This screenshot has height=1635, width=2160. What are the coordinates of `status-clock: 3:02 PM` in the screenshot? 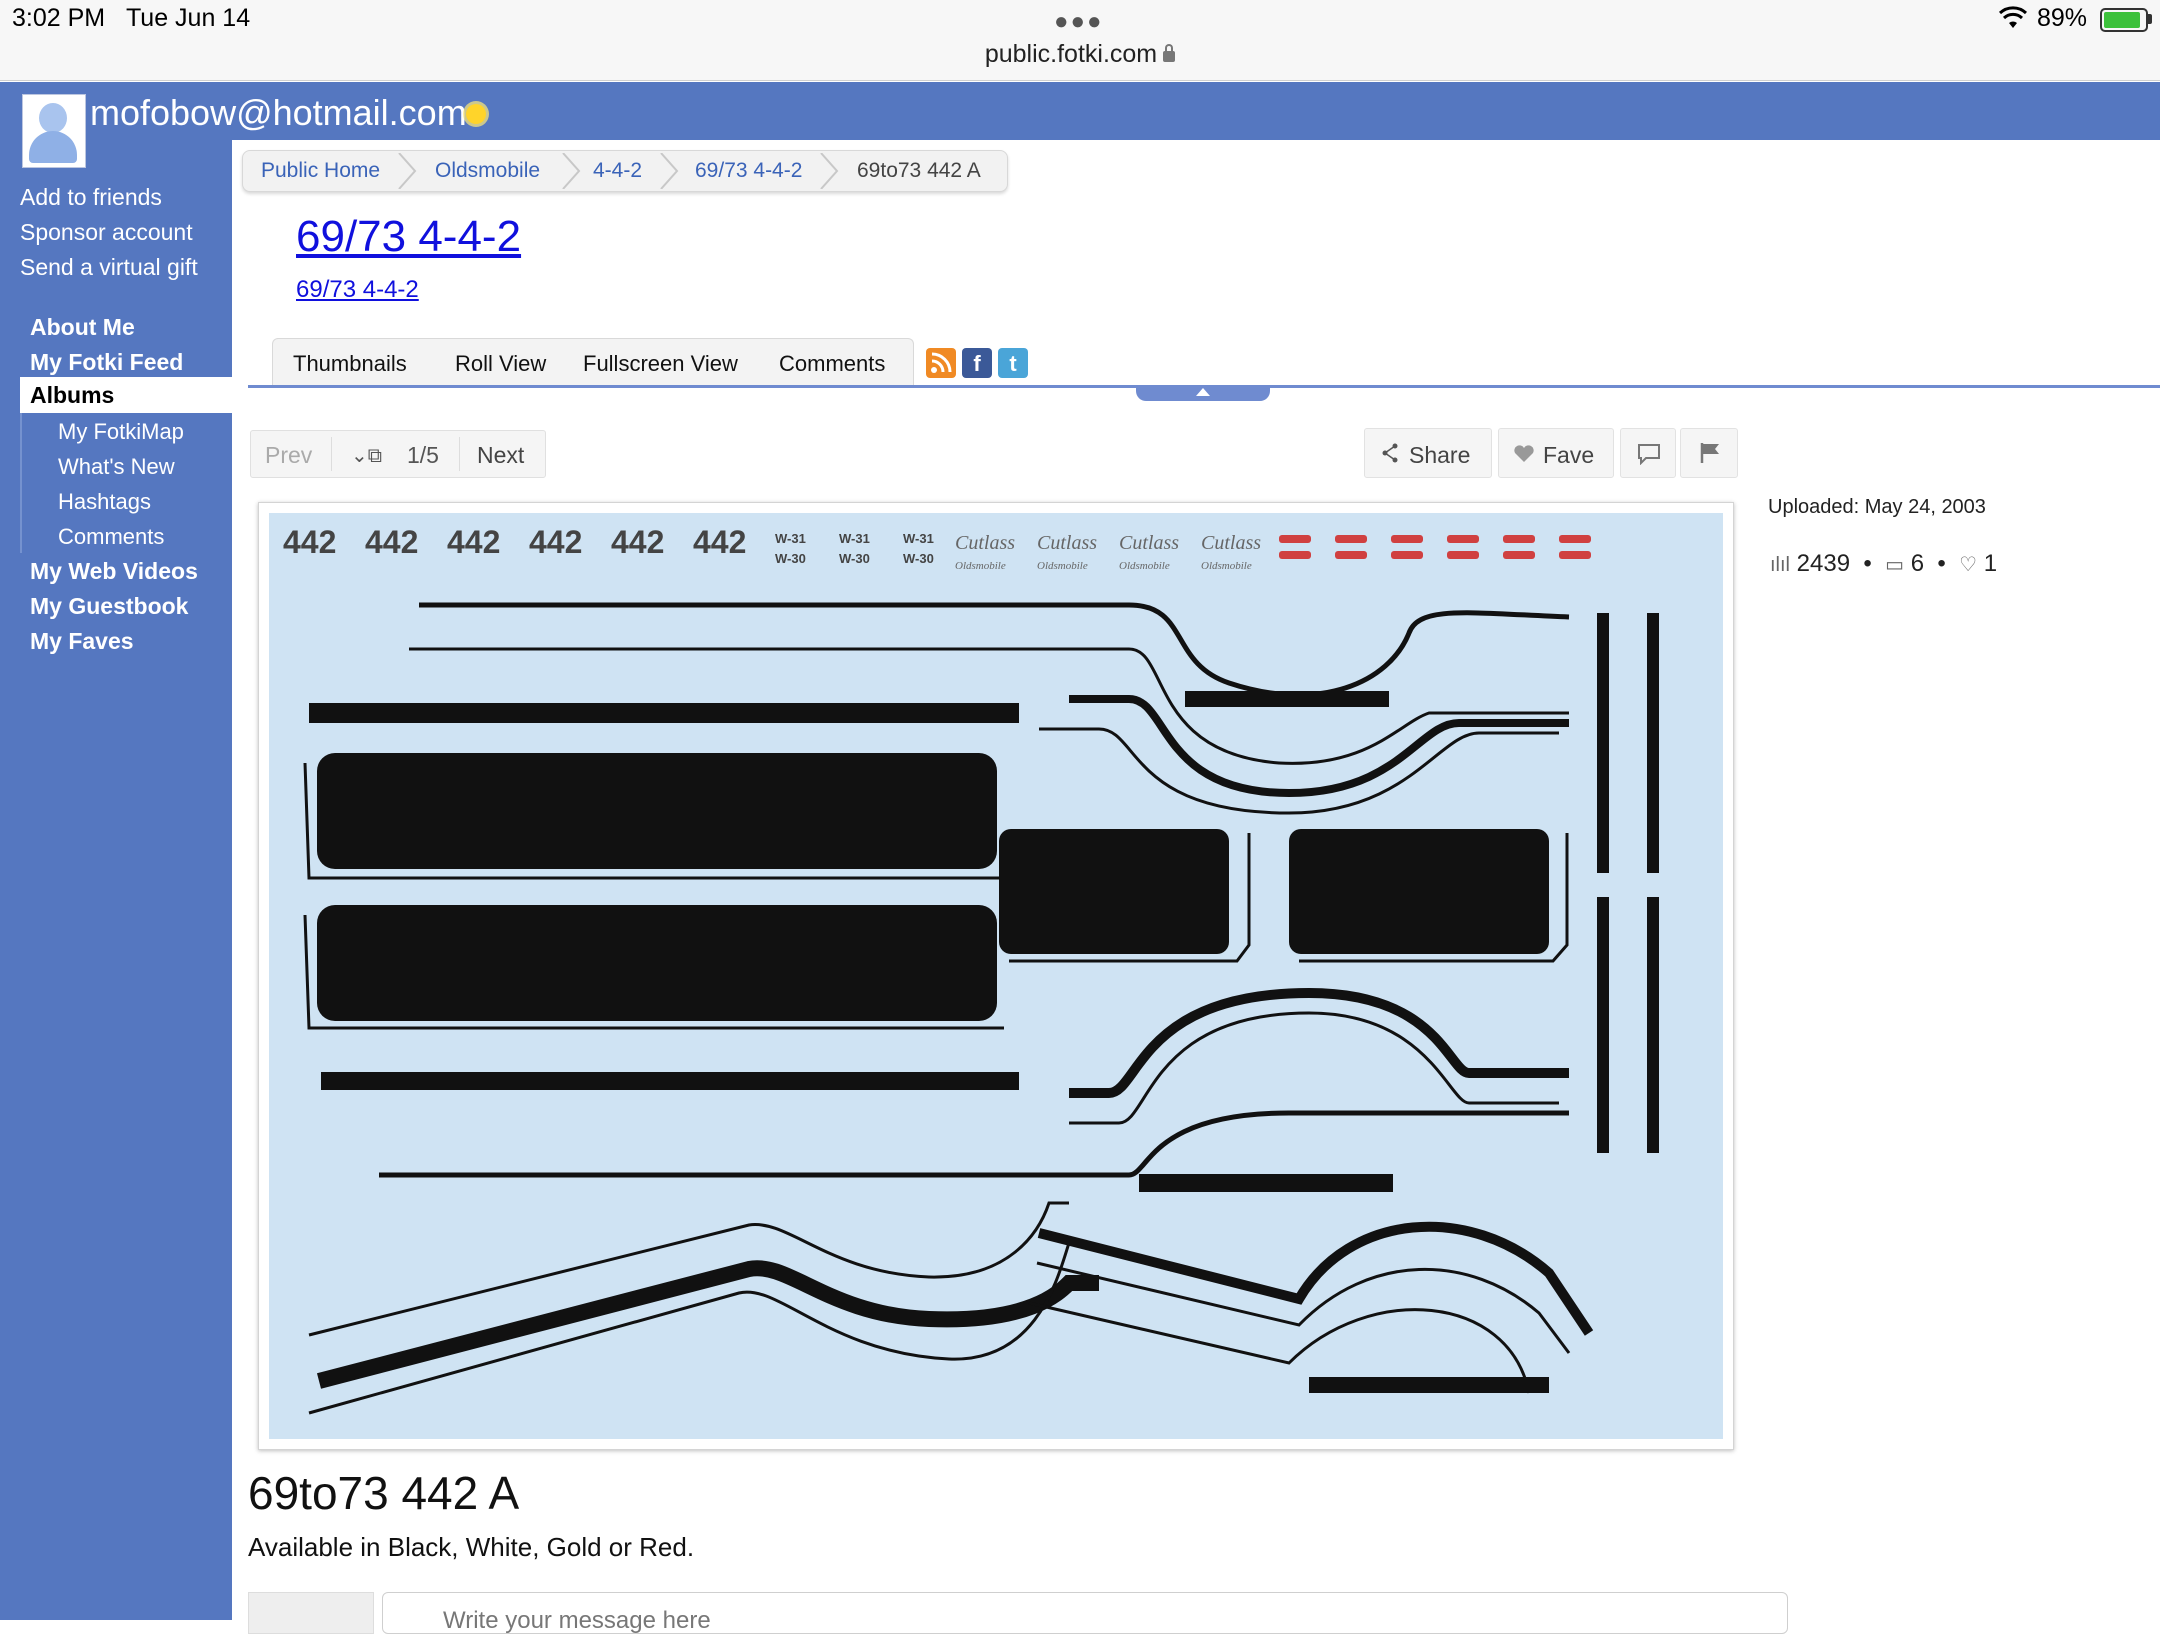 It's located at (59, 18).